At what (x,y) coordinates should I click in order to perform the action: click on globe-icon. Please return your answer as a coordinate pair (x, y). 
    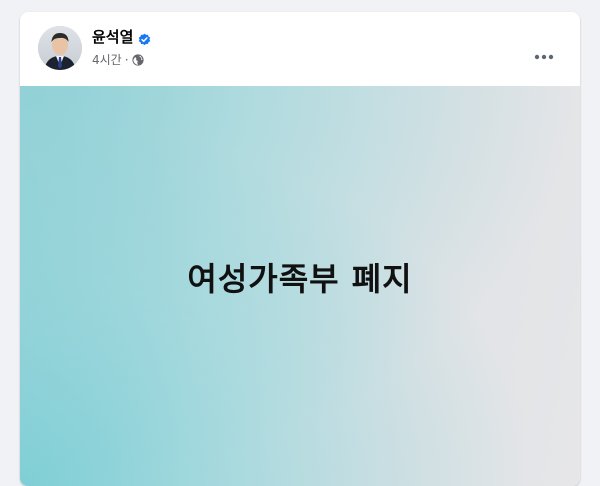
    Looking at the image, I should click on (137, 60).